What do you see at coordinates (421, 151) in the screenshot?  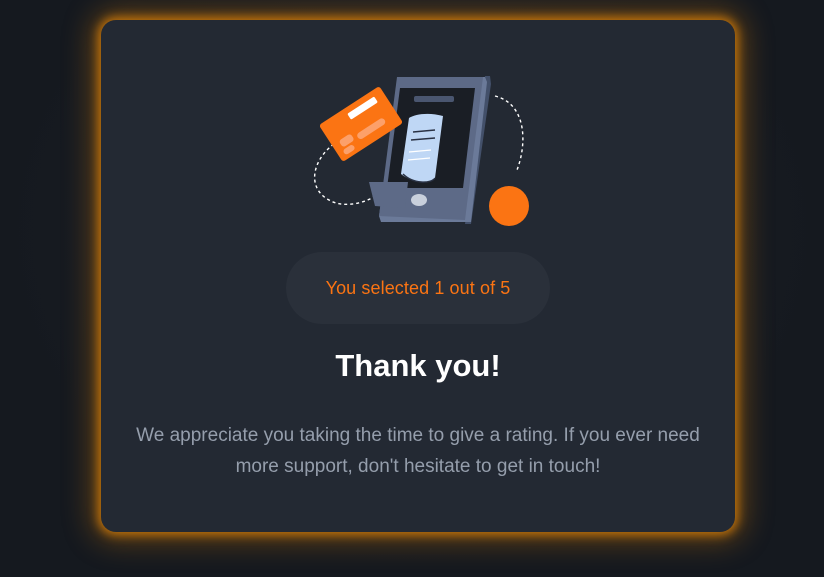 I see `payment-phone-illustration` at bounding box center [421, 151].